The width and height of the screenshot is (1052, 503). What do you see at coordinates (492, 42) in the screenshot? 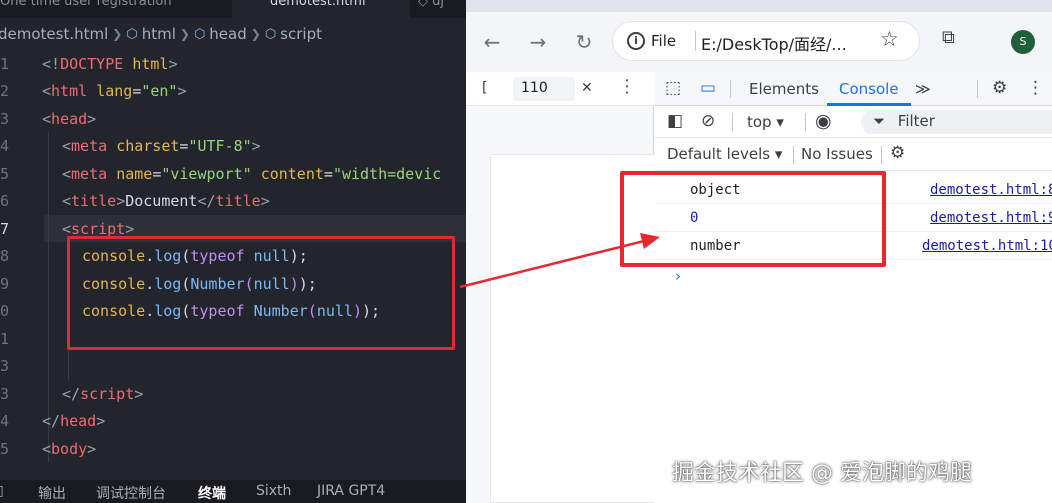
I see `back-icon: ←` at bounding box center [492, 42].